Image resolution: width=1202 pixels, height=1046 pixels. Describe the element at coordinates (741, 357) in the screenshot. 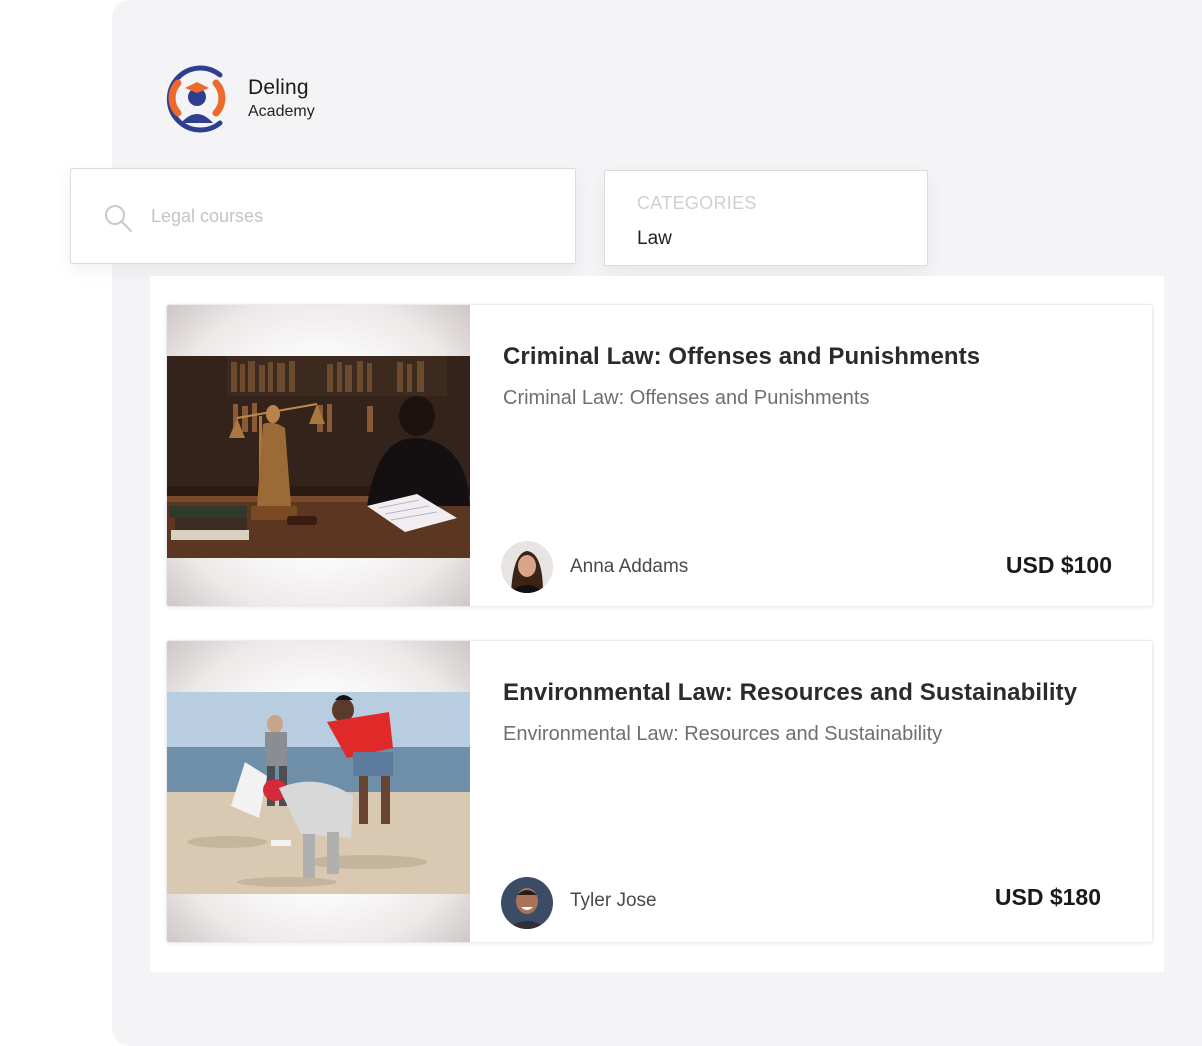

I see `course-title: Criminal Law: Offenses and Punishments` at that location.